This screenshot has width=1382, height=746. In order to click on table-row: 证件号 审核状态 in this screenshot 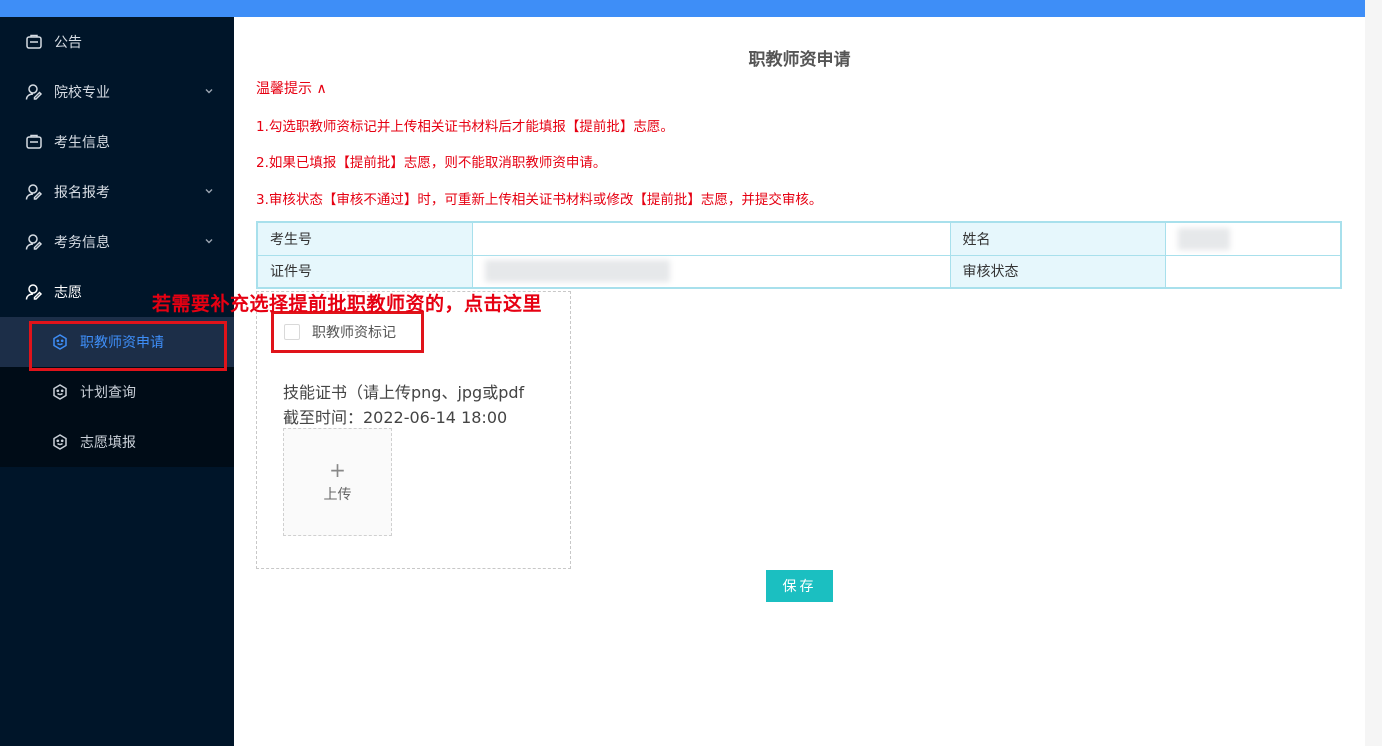, I will do `click(799, 271)`.